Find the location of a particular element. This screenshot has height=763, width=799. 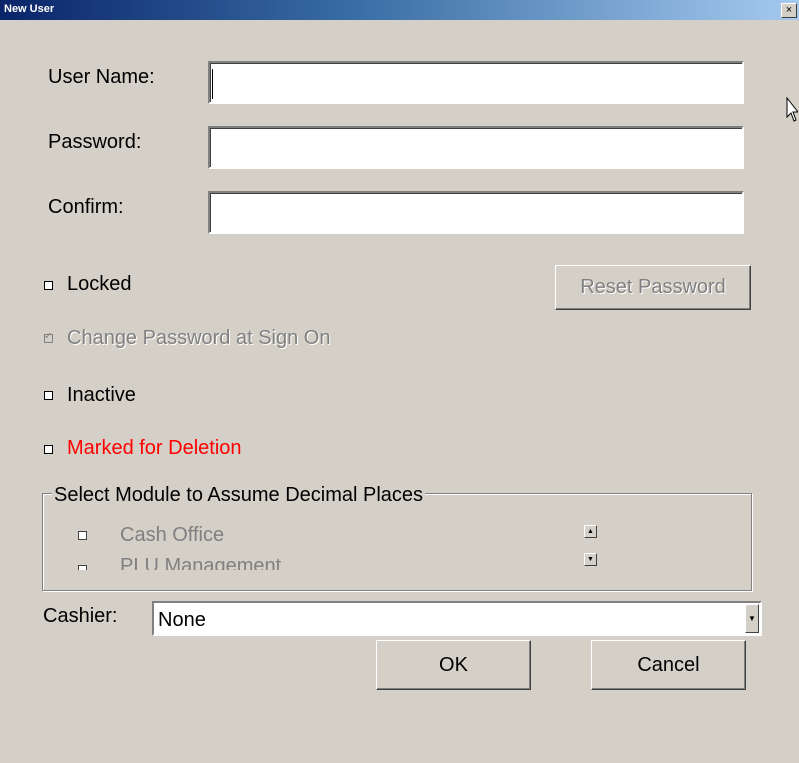

marked-for-deletion-checkbox is located at coordinates (48, 449).